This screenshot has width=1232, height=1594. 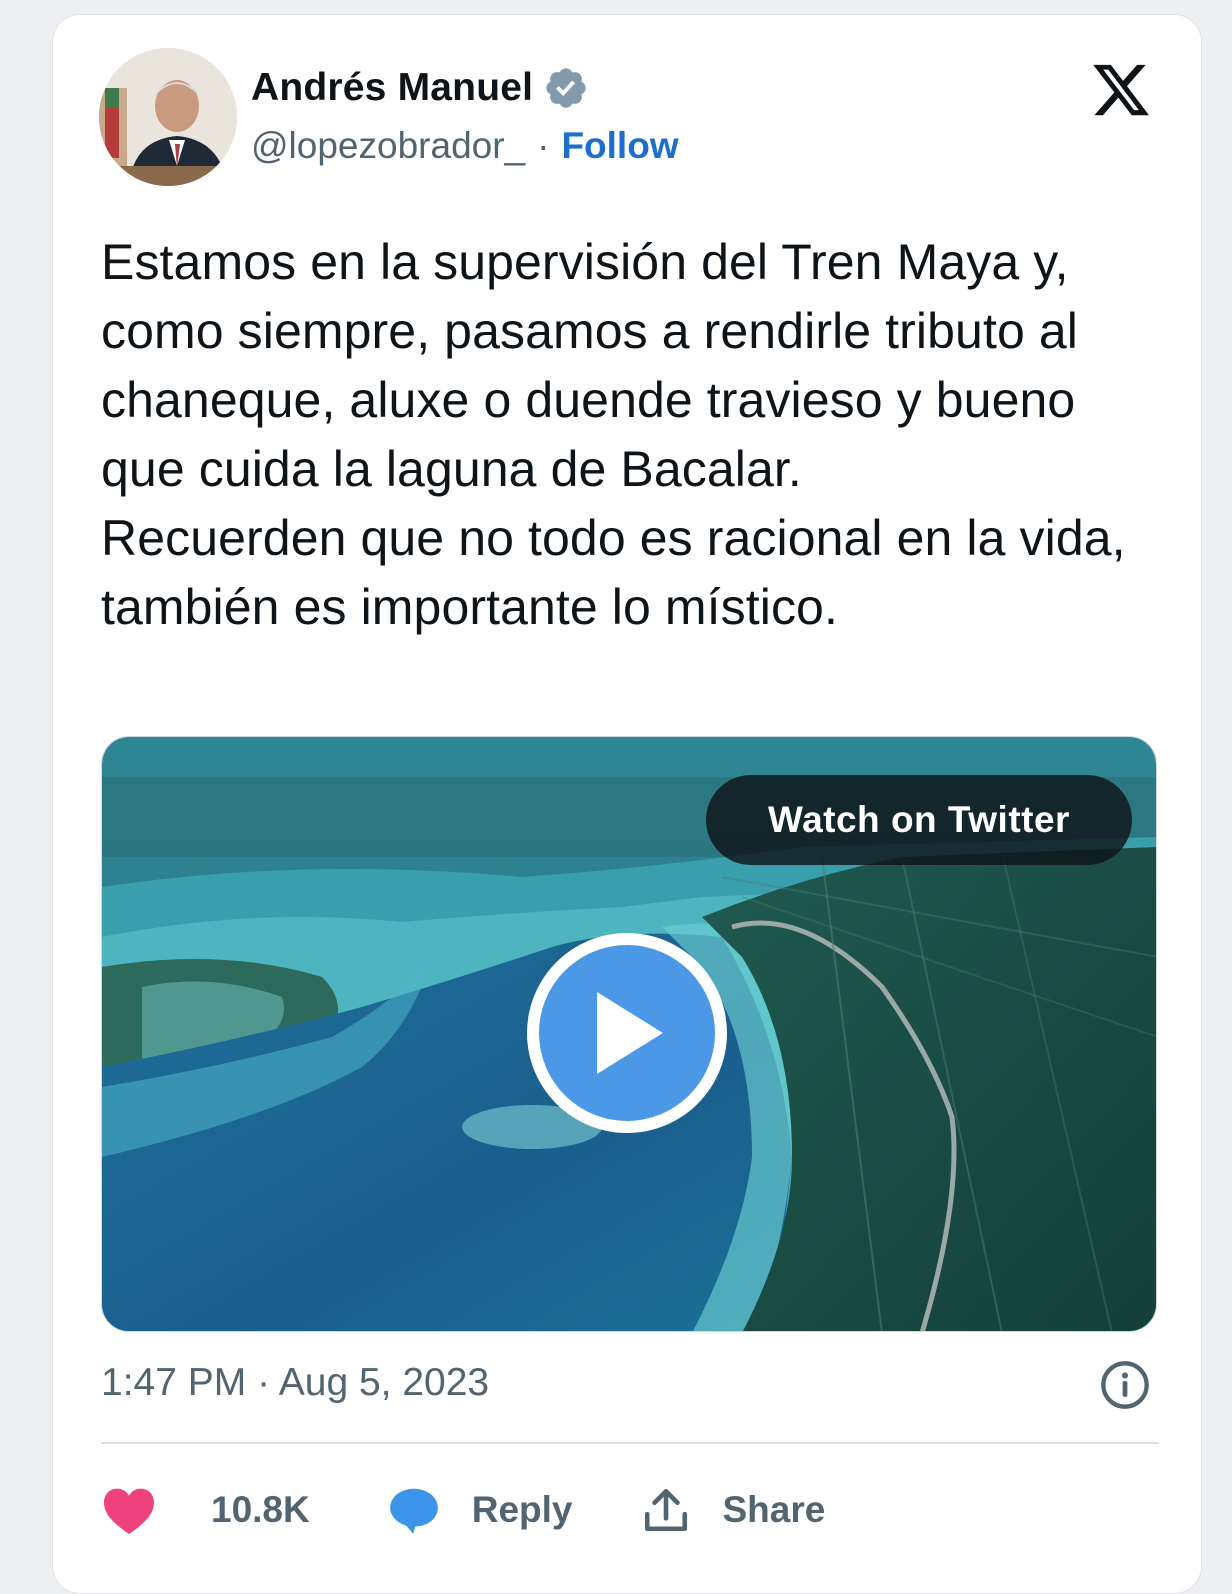 What do you see at coordinates (619, 146) in the screenshot?
I see `follow-button: Follow` at bounding box center [619, 146].